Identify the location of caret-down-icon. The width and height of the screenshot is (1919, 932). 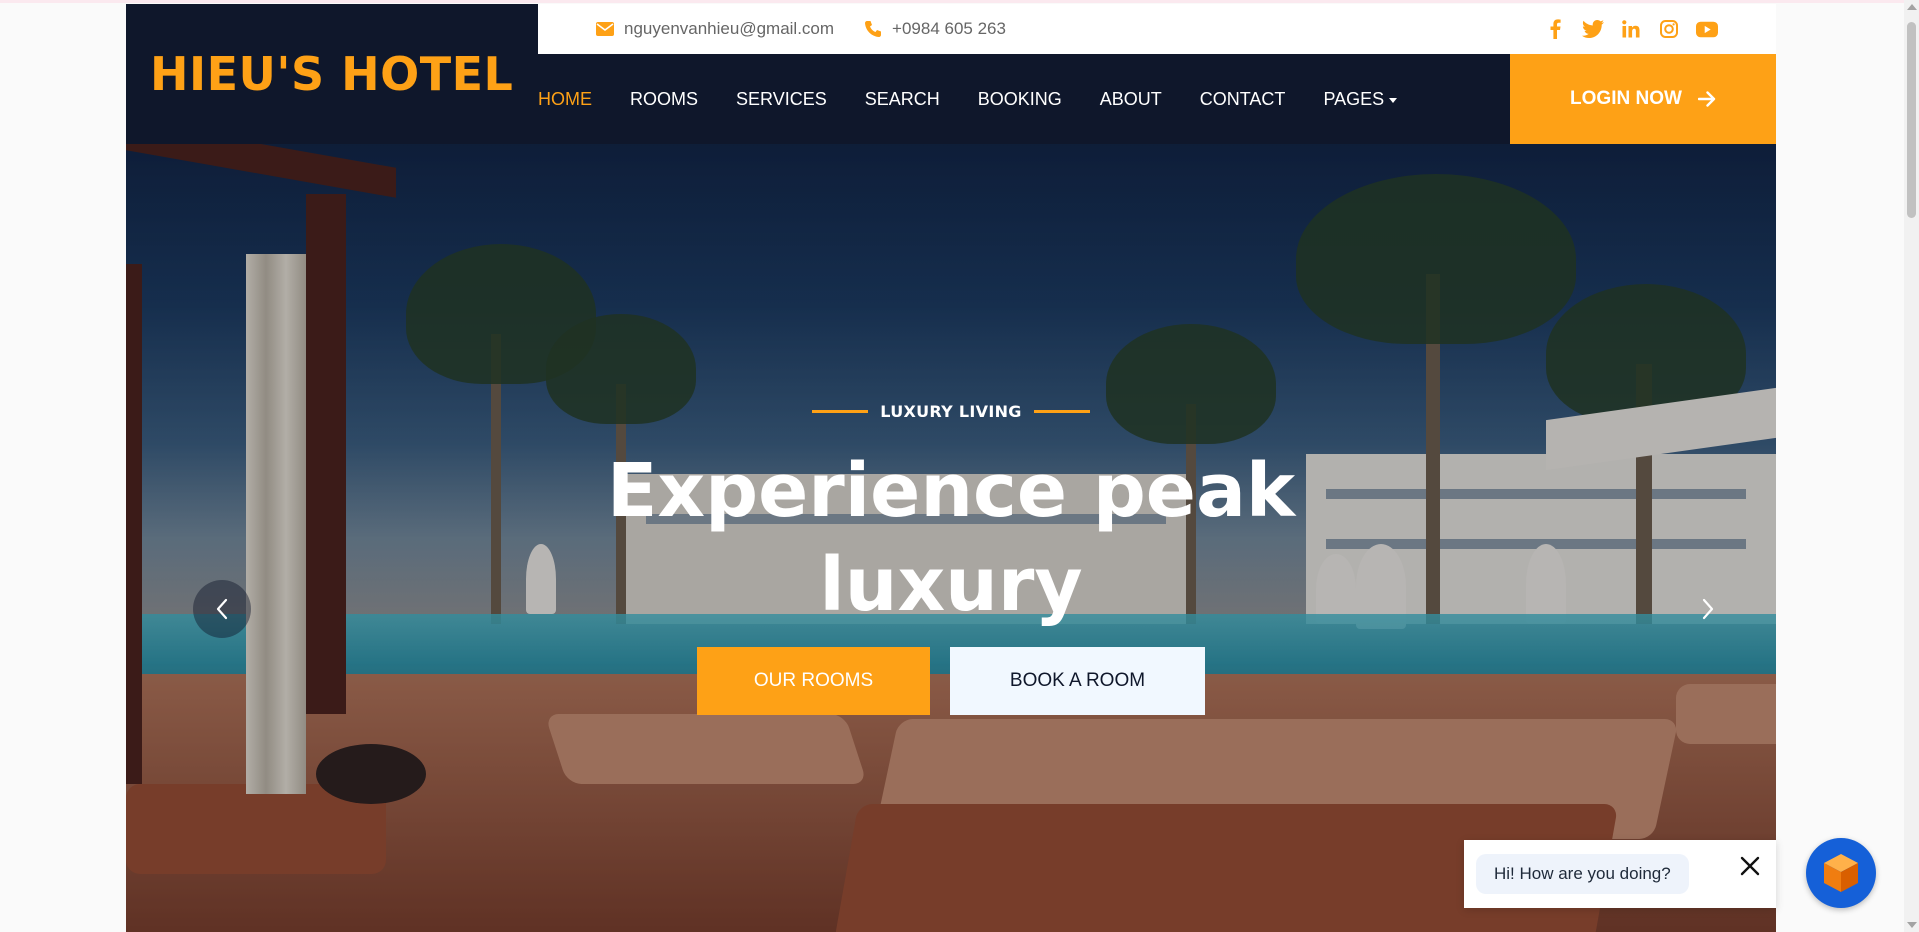
(1393, 100).